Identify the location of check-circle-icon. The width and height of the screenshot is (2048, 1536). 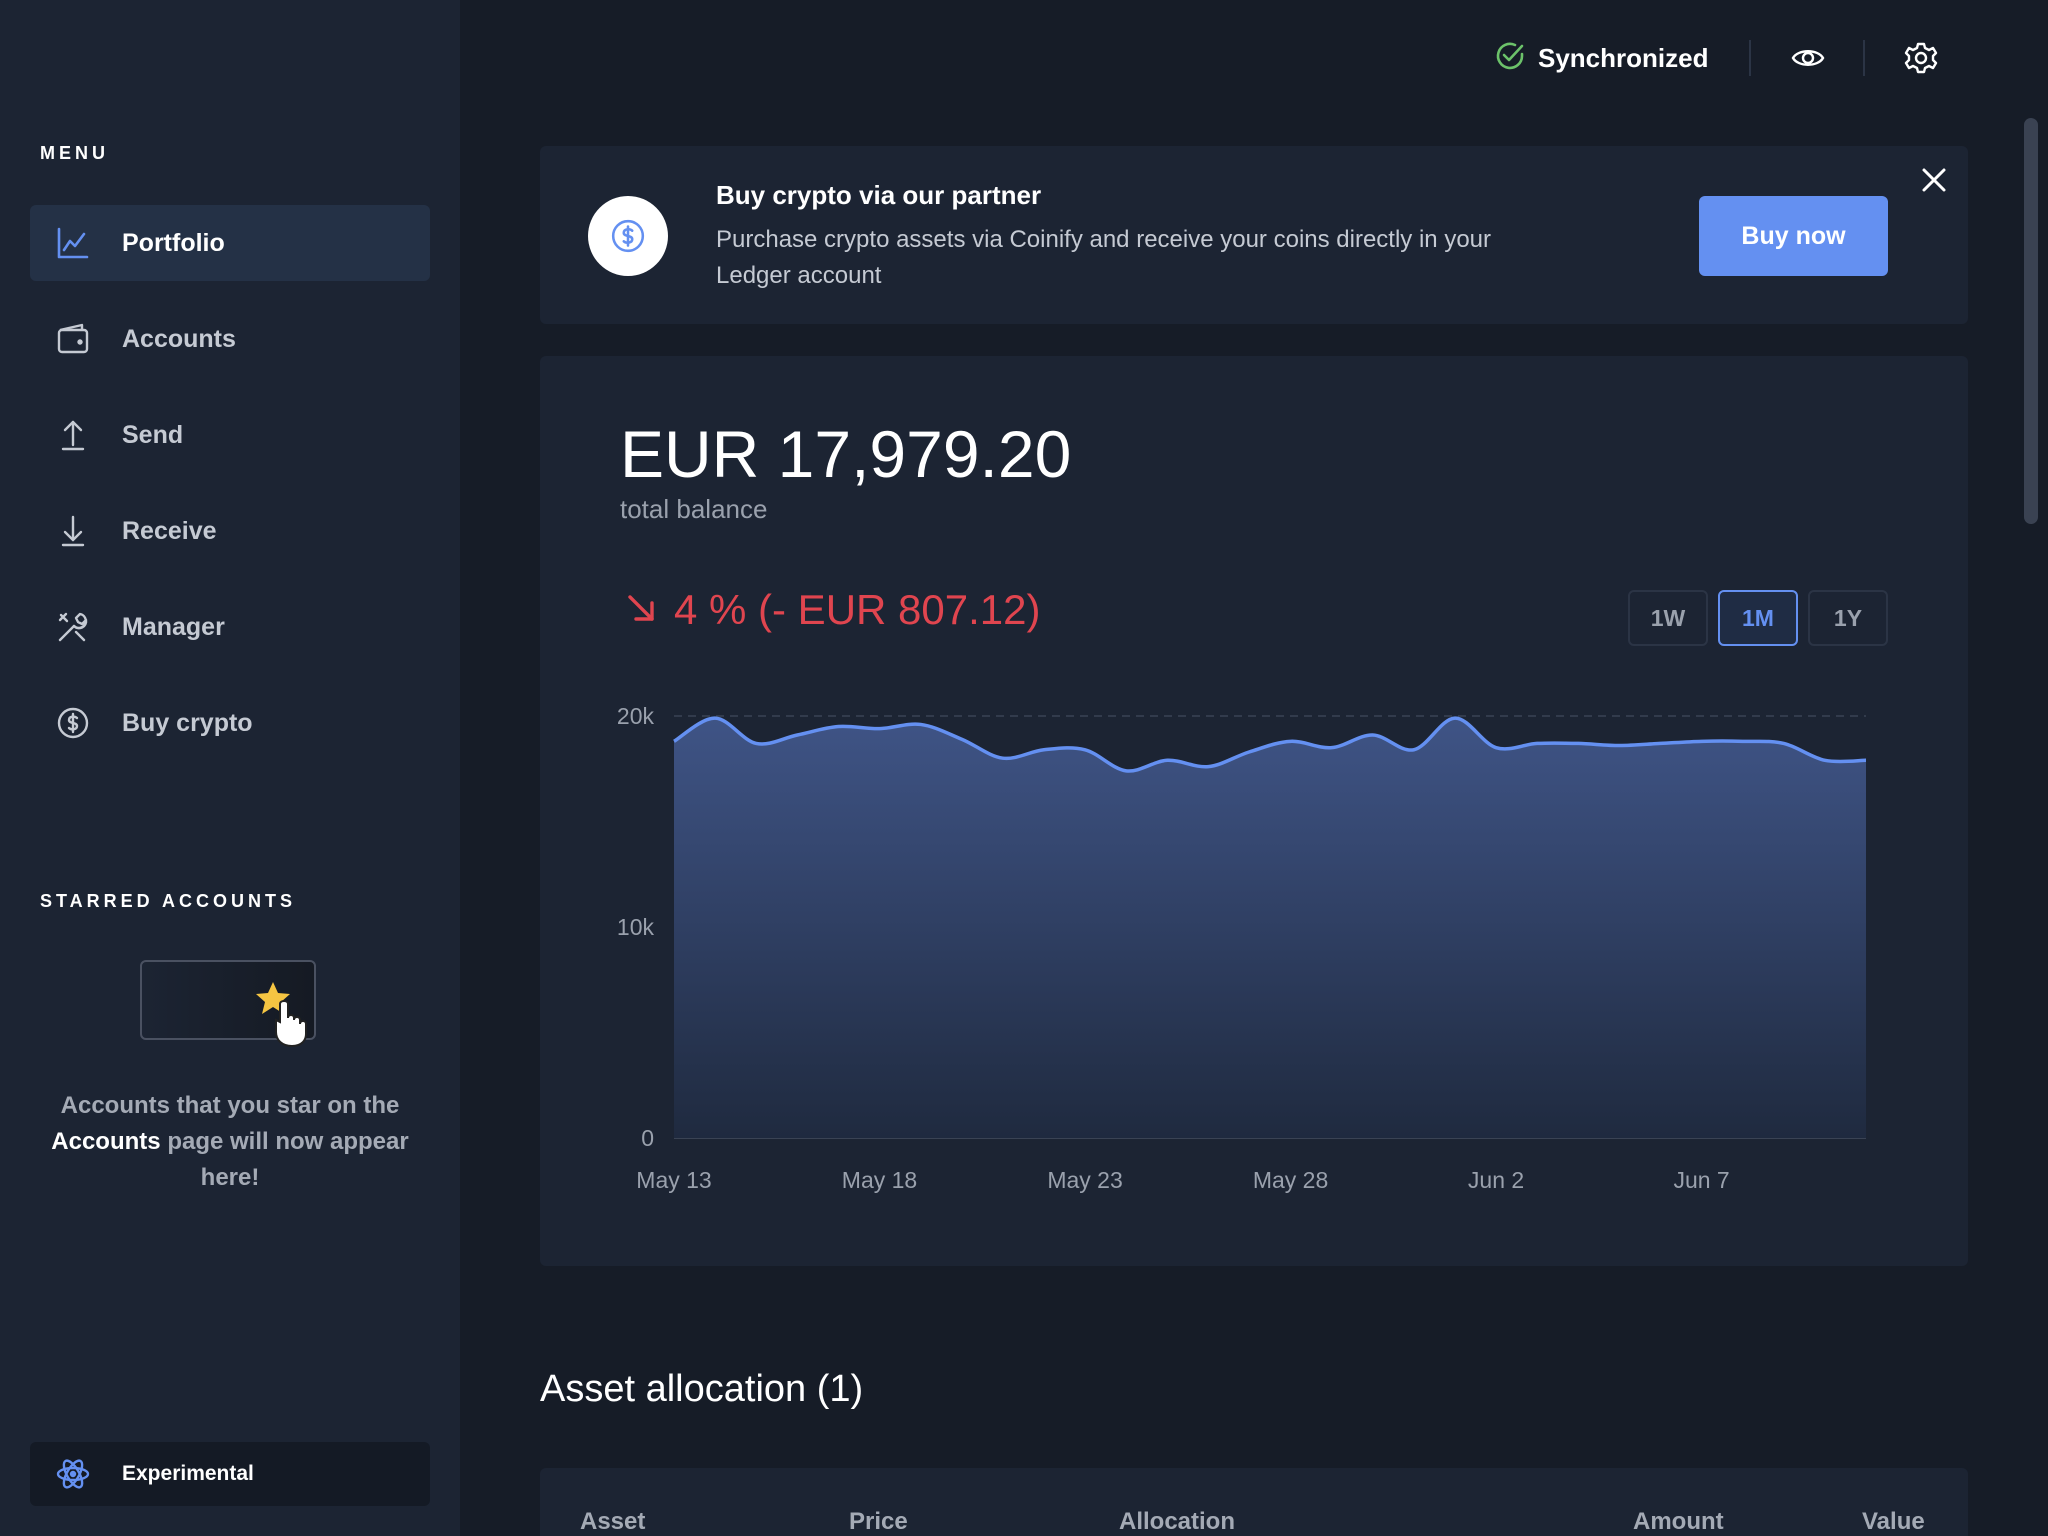
(1510, 58).